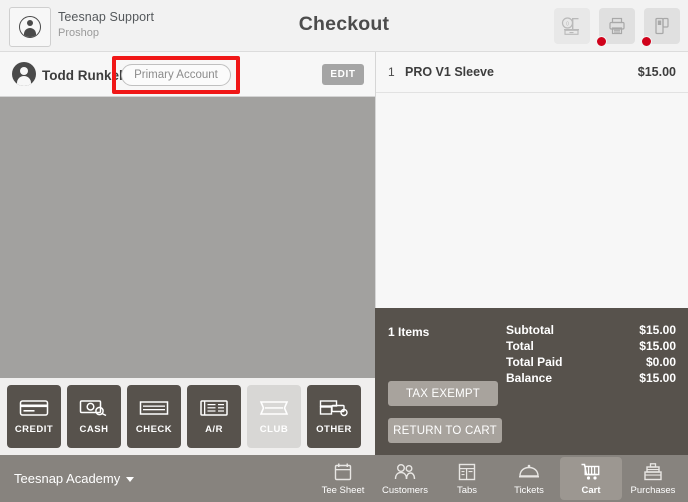 The width and height of the screenshot is (688, 502). What do you see at coordinates (154, 429) in the screenshot?
I see `payment-method-label: CHECK` at bounding box center [154, 429].